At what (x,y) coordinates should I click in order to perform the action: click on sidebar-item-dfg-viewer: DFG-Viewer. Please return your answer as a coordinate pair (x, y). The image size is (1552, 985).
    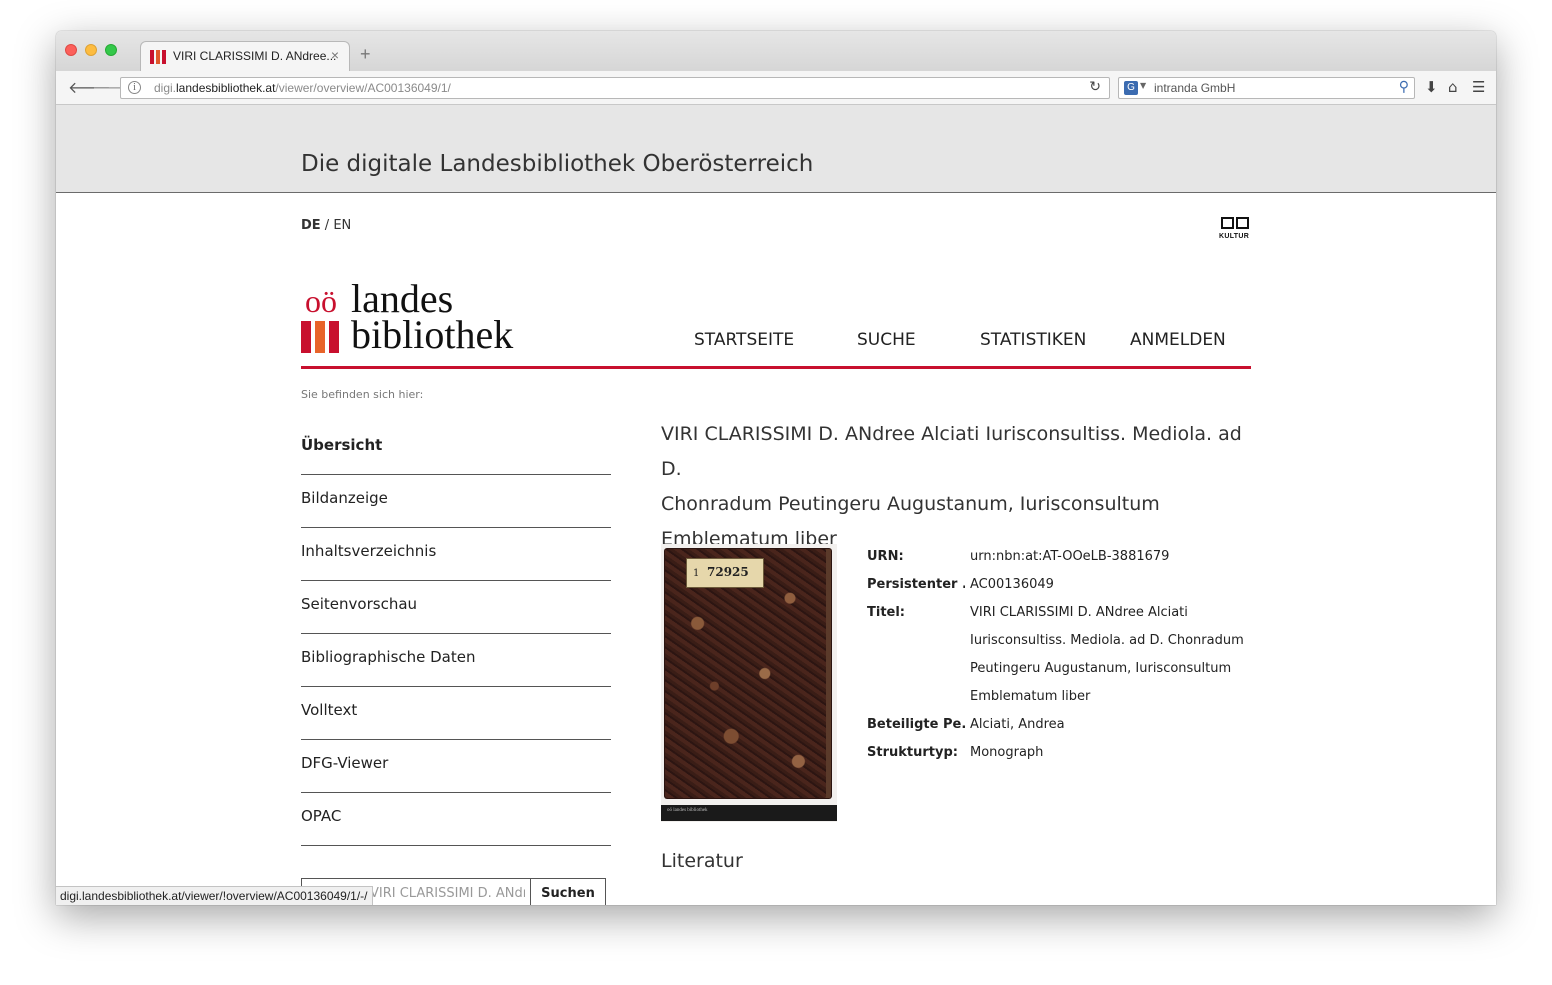
    Looking at the image, I should click on (456, 767).